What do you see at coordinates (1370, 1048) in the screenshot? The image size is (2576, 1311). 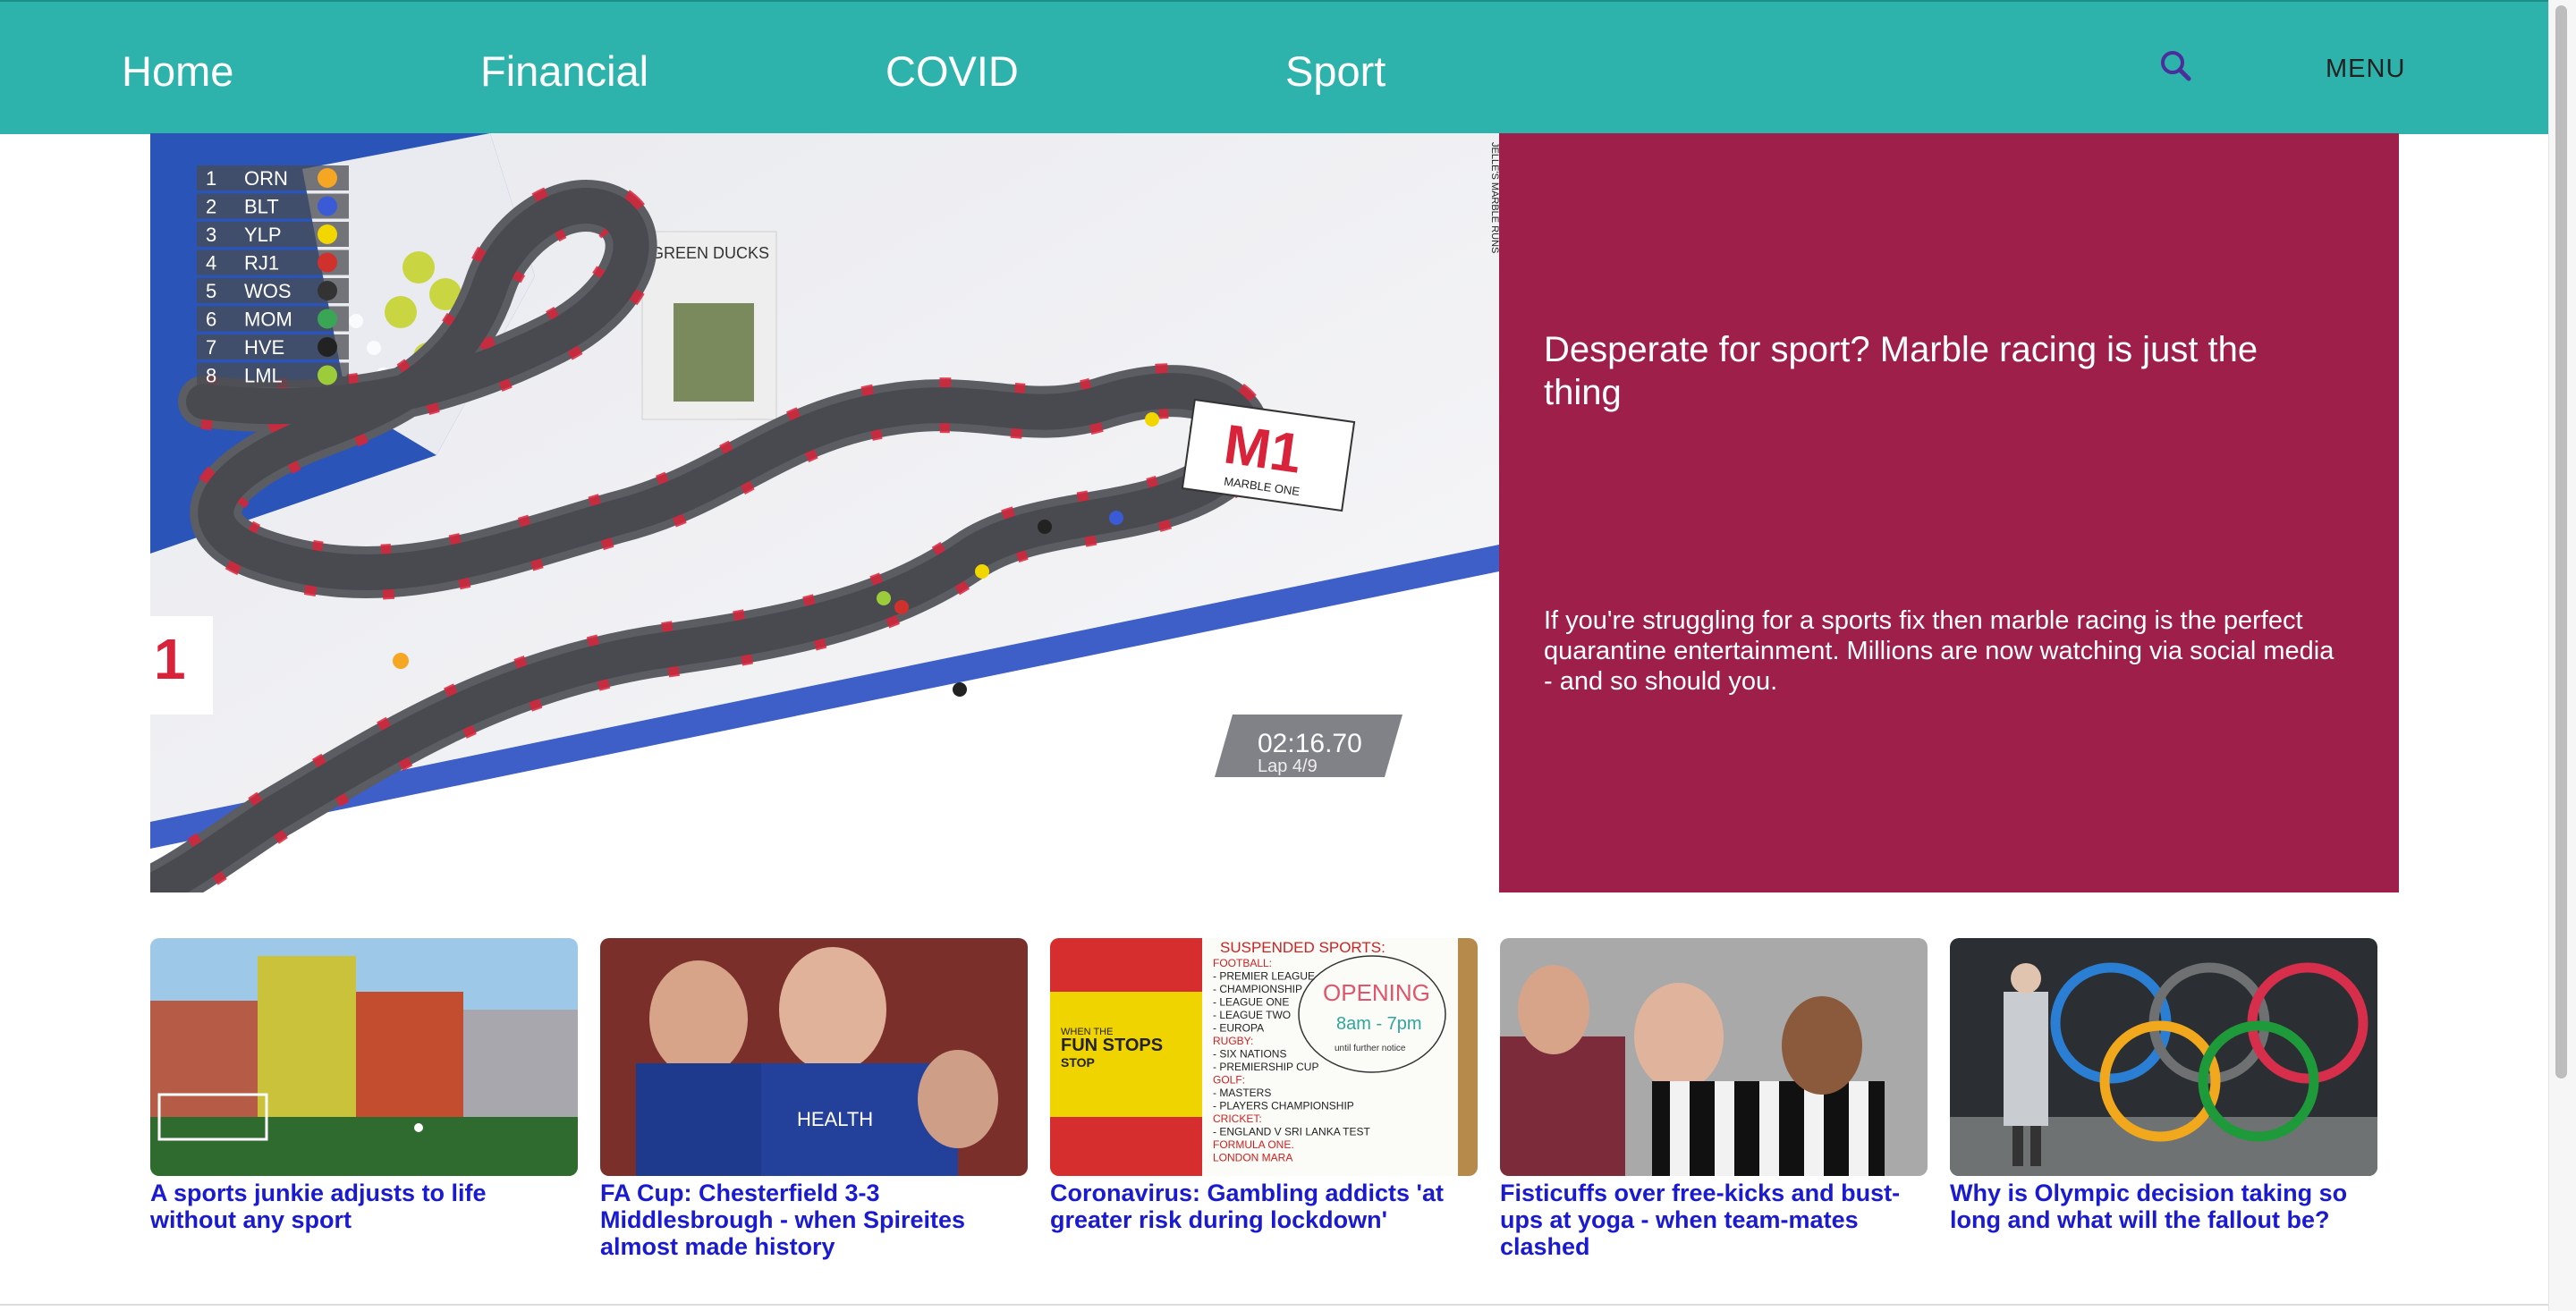 I see `svg-text: until further notice` at bounding box center [1370, 1048].